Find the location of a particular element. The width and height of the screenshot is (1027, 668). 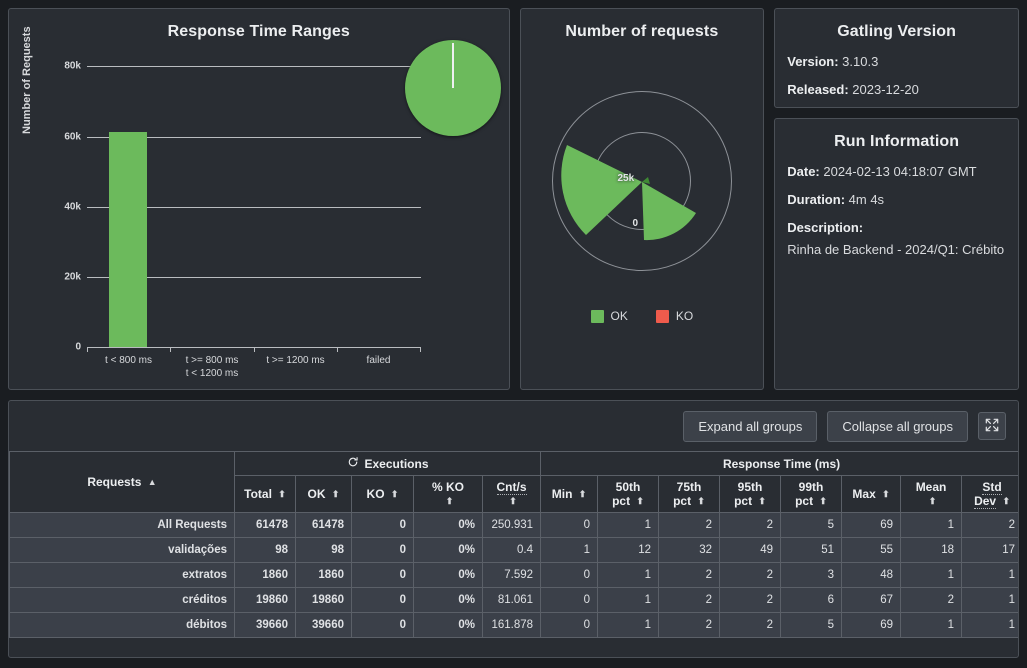

pie-slice-divider is located at coordinates (453, 65).